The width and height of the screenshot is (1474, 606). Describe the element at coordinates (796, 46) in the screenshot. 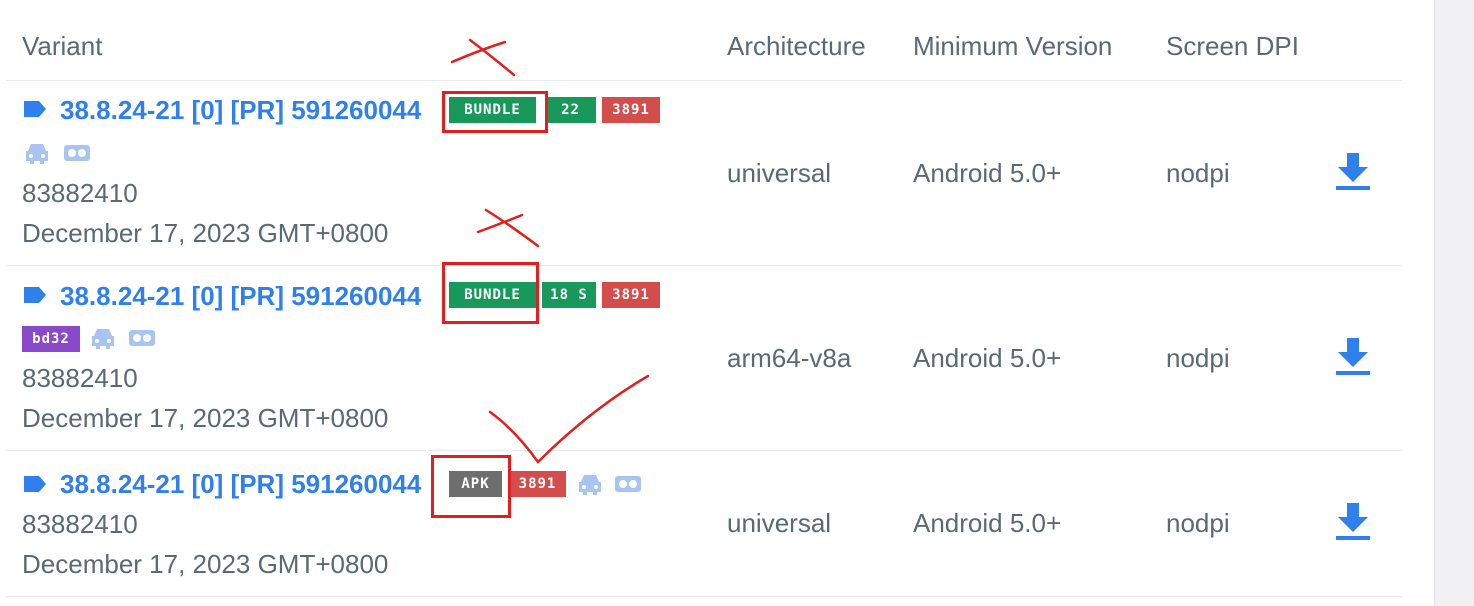

I see `header-architecture: Architecture` at that location.